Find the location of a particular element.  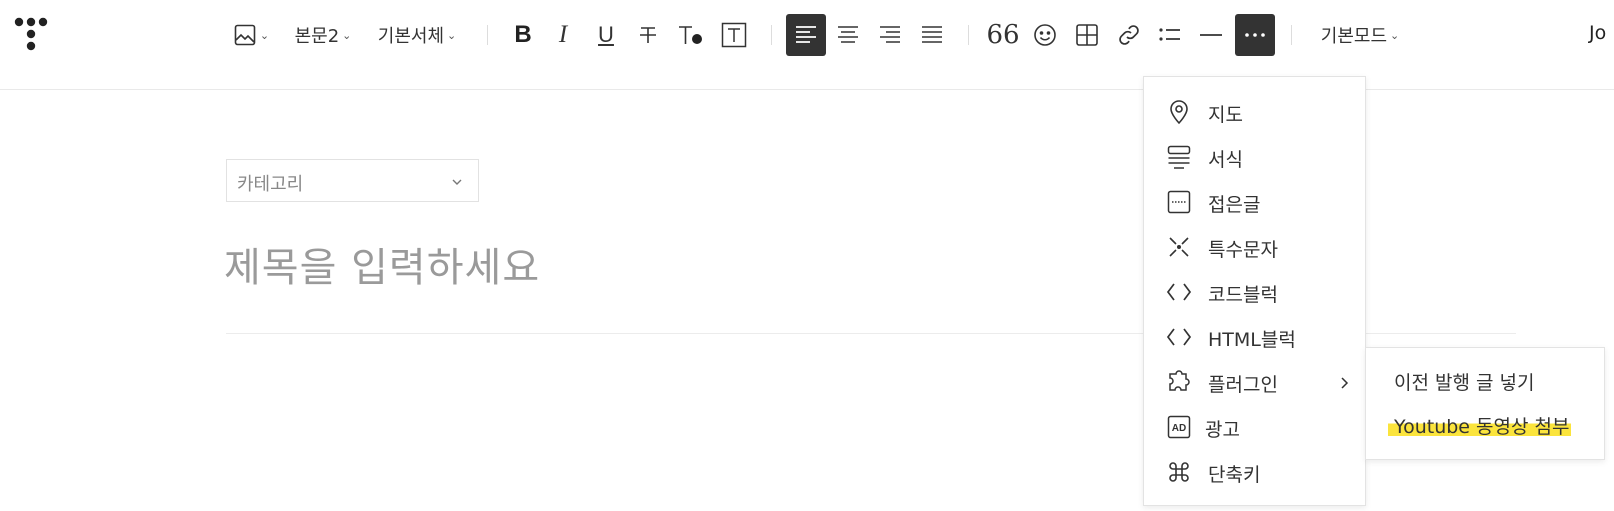

link-button is located at coordinates (1129, 35).